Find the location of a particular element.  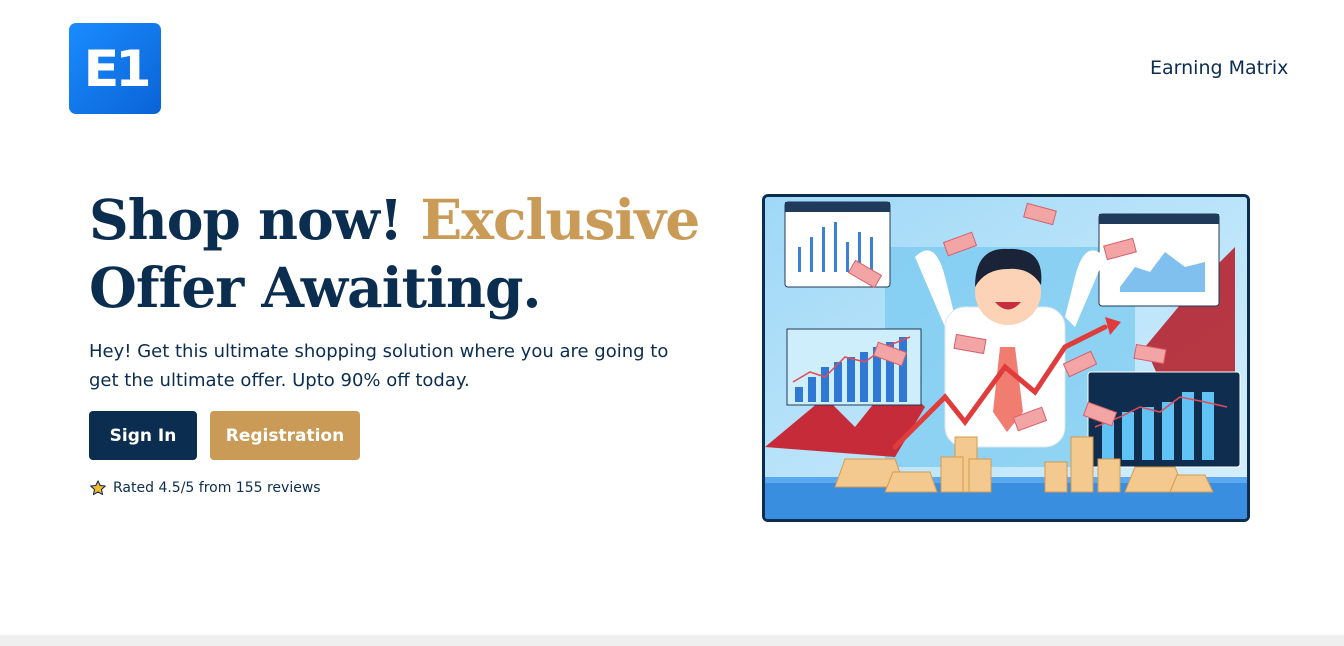

hero-headline: Shop now! Exclusive Offer Awaiting. is located at coordinates (399, 254).